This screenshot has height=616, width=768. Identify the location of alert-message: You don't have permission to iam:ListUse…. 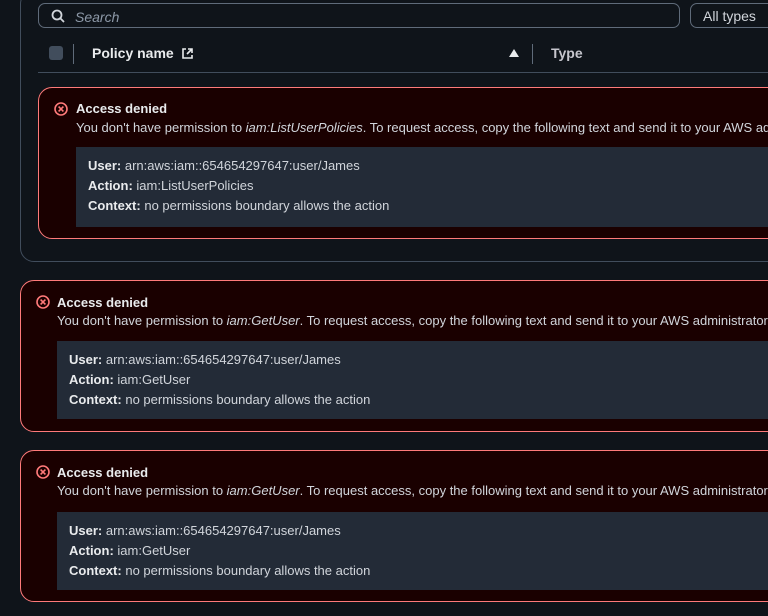
(422, 127).